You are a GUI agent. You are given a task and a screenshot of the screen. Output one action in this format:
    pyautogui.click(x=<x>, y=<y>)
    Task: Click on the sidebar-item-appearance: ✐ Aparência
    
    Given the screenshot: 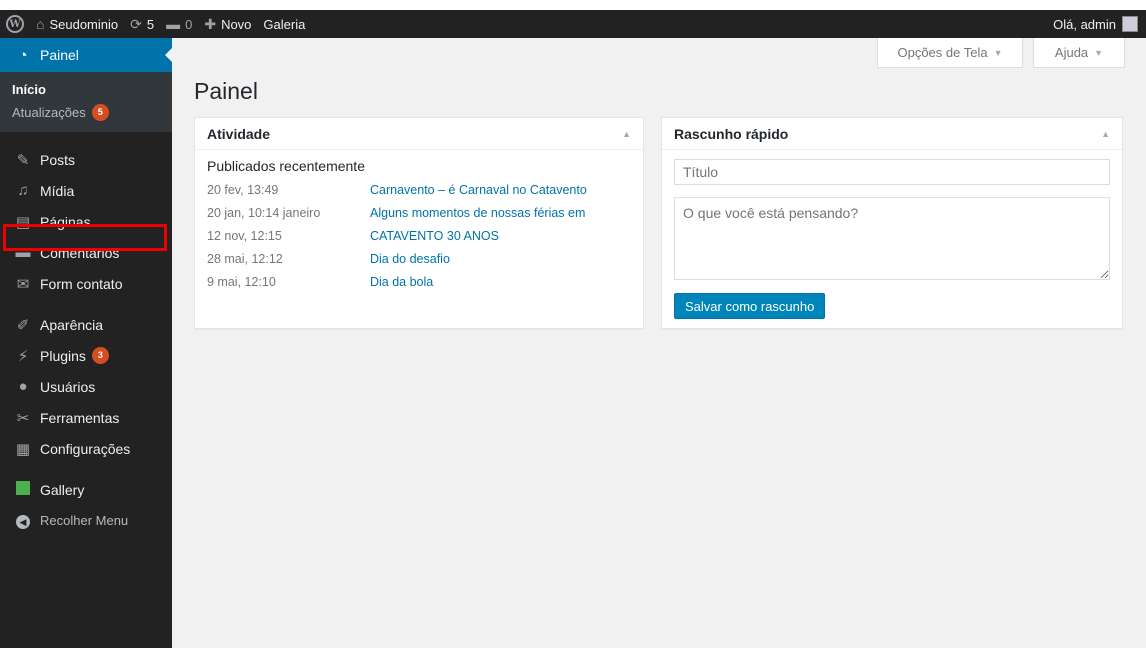 What is the action you would take?
    pyautogui.click(x=86, y=324)
    